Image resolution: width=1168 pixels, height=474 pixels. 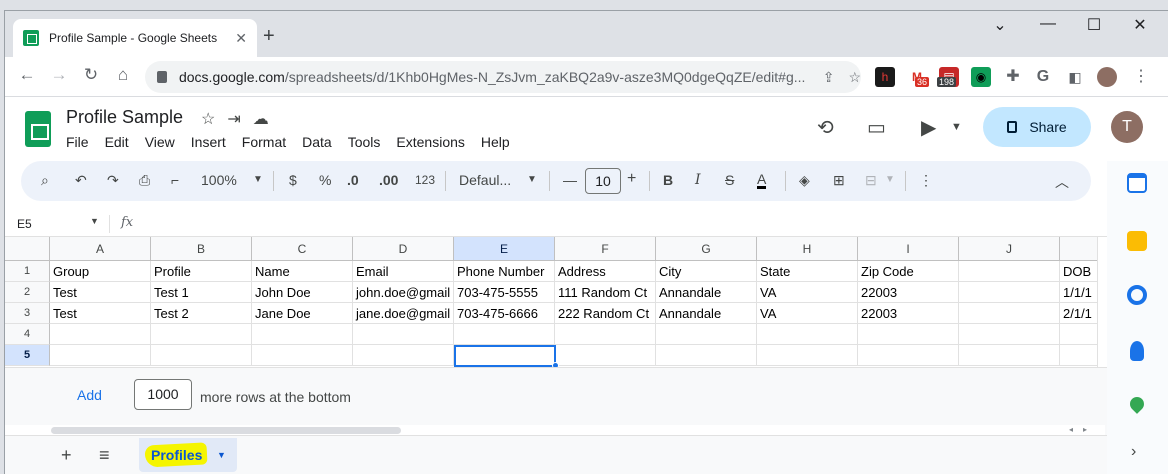 I want to click on menu-format: Format, so click(x=264, y=142).